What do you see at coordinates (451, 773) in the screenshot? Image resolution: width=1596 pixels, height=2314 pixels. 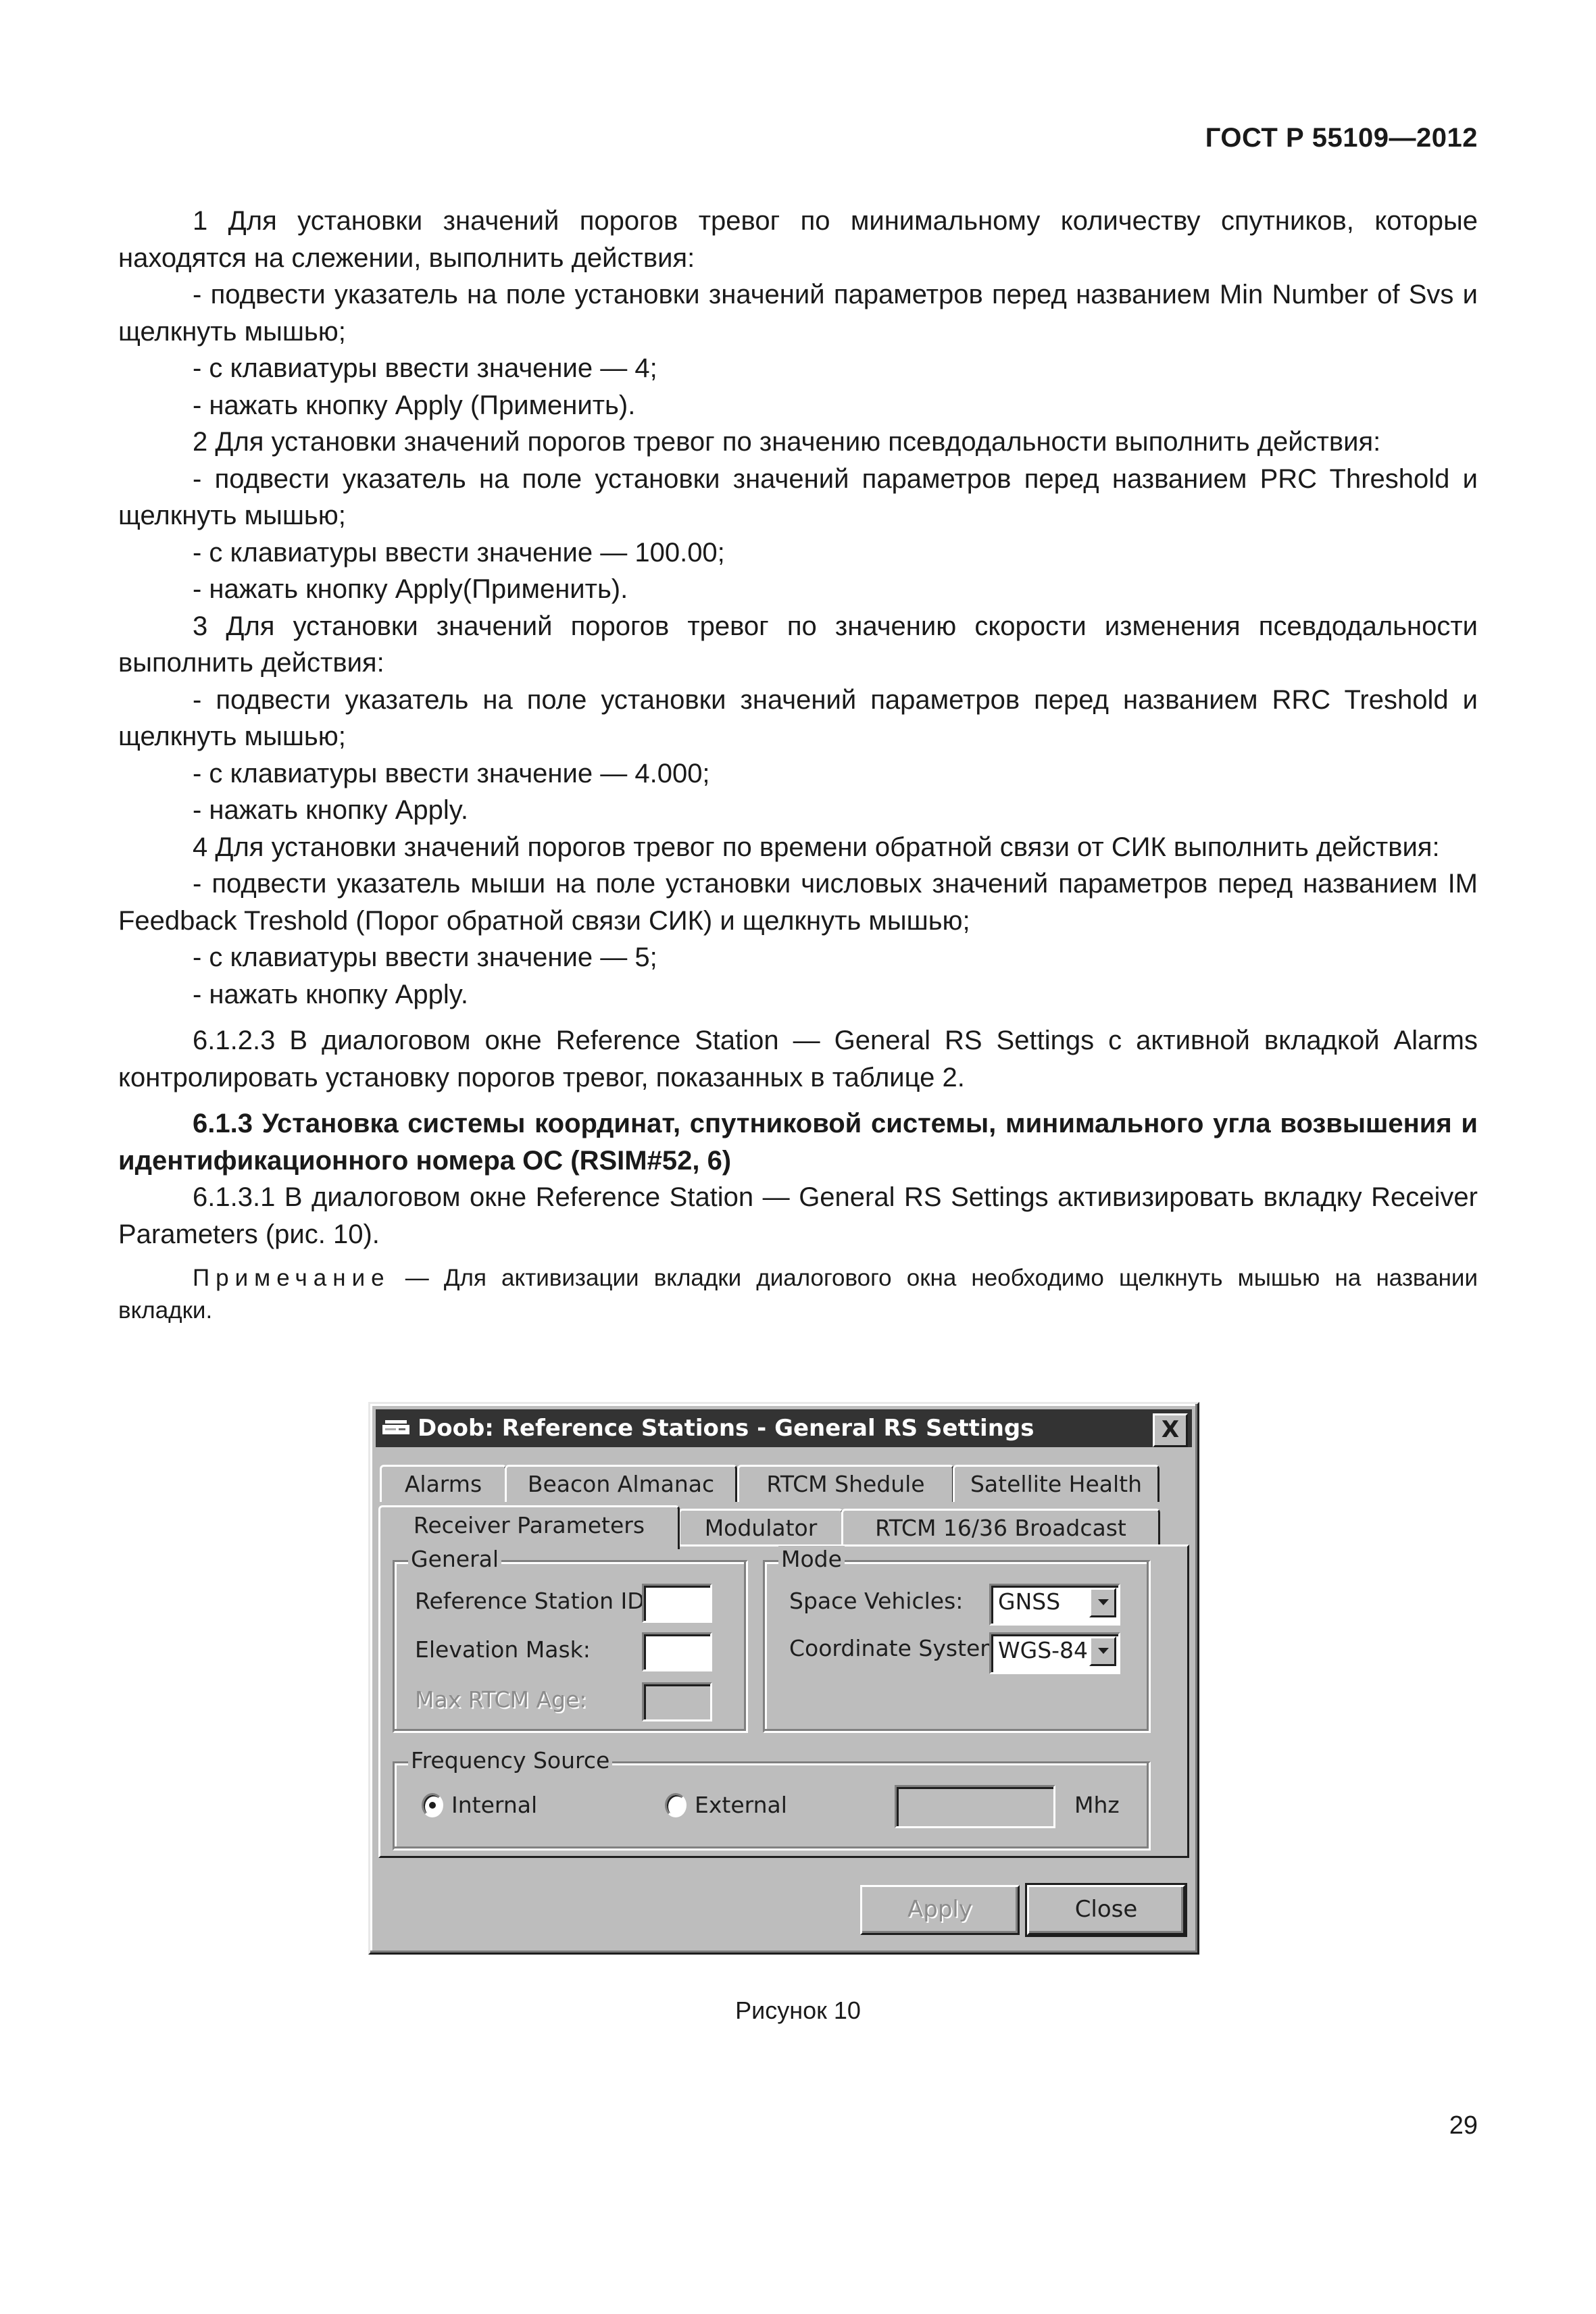 I see `paragraph: - с клавиатуры ввести значение — 4.000;` at bounding box center [451, 773].